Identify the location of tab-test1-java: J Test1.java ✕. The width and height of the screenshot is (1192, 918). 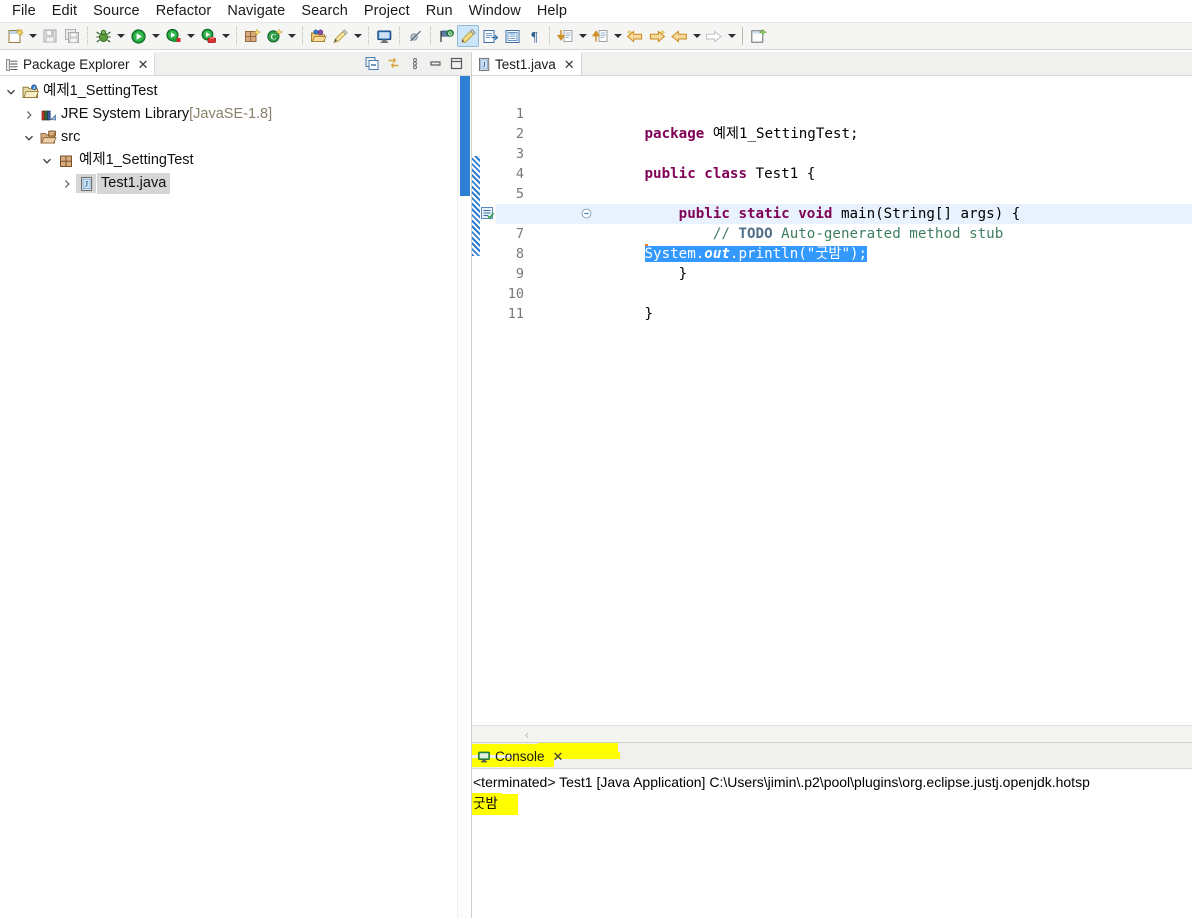
(527, 63).